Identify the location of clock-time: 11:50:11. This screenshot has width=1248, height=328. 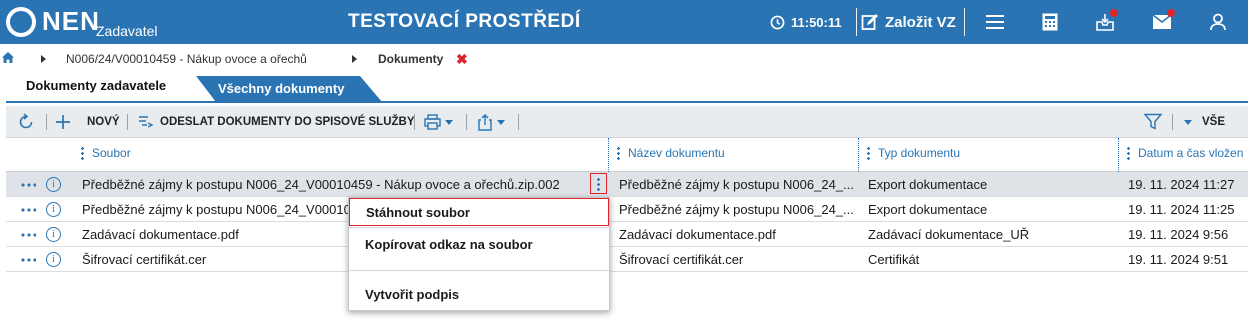
(816, 22).